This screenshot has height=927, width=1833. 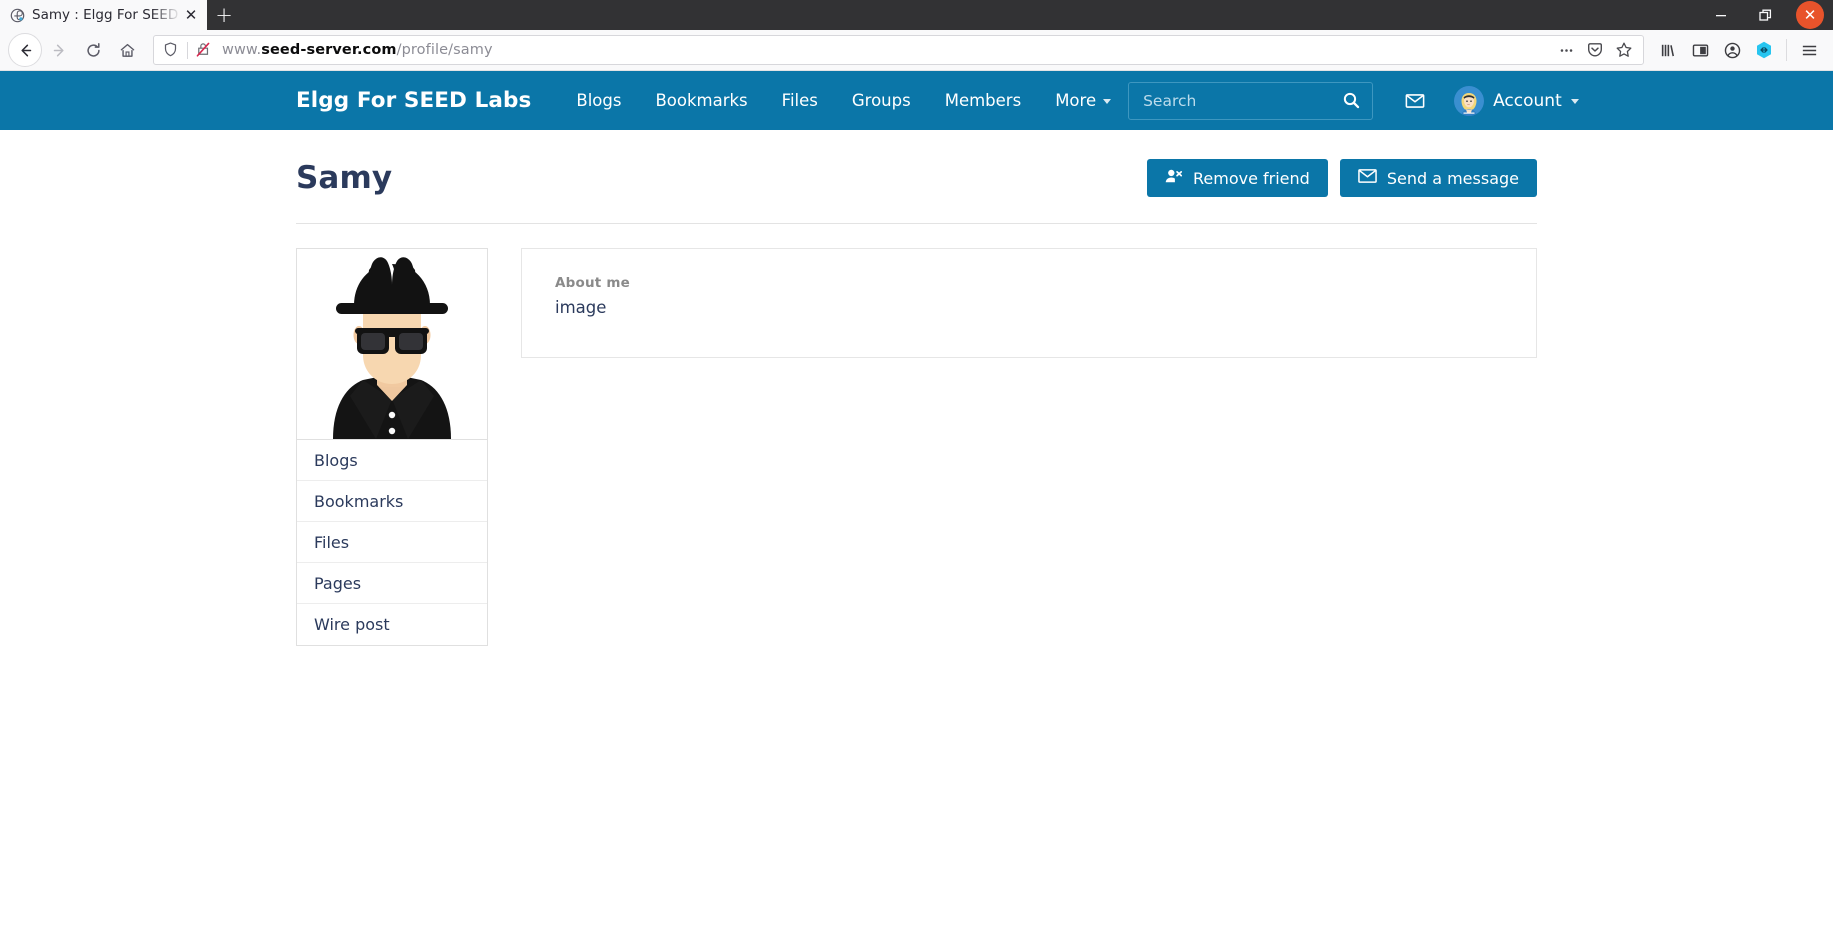 What do you see at coordinates (392, 460) in the screenshot?
I see `sidebar-item-blogs: Blogs` at bounding box center [392, 460].